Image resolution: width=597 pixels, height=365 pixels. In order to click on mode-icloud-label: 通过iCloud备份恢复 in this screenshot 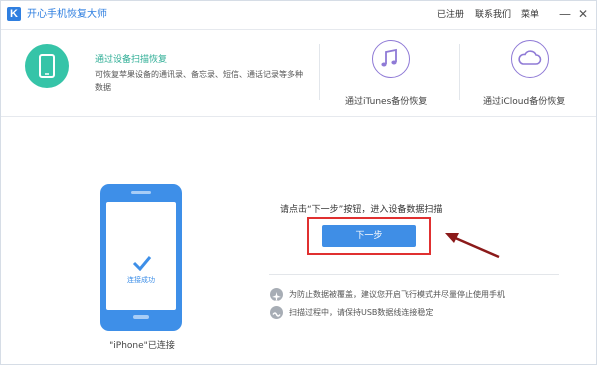, I will do `click(524, 102)`.